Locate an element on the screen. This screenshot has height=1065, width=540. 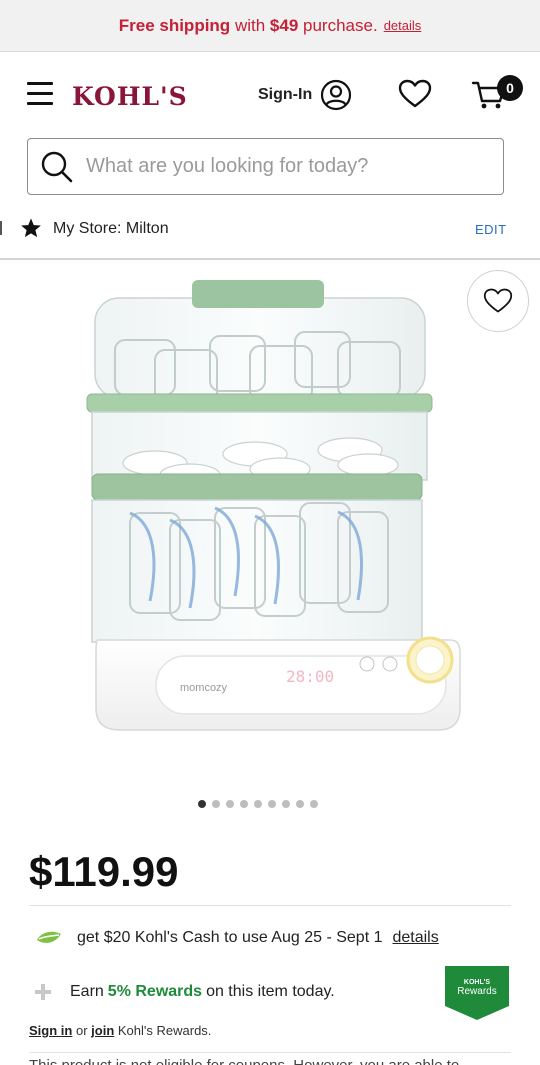
promo-details-link: details is located at coordinates (403, 25).